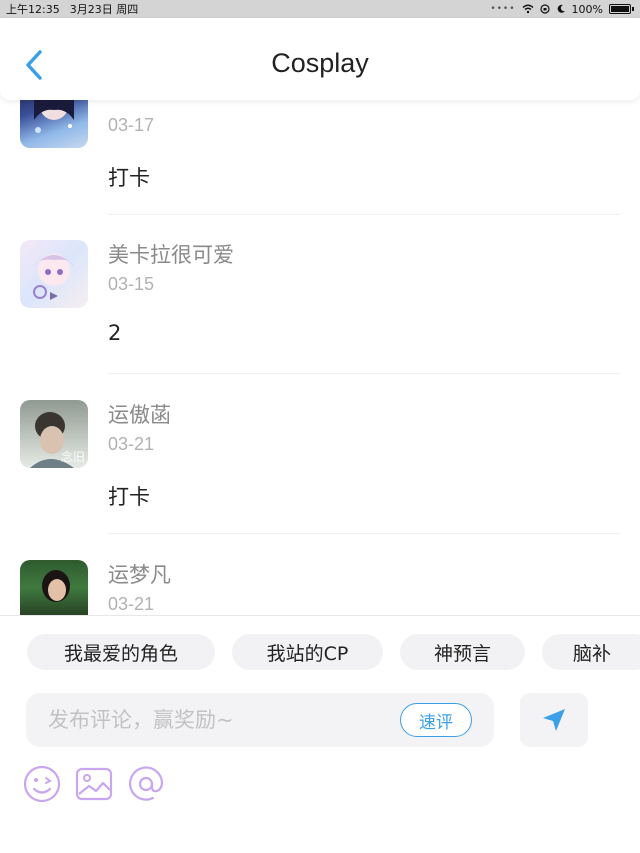 The image size is (640, 853). I want to click on send-arrow-icon, so click(554, 720).